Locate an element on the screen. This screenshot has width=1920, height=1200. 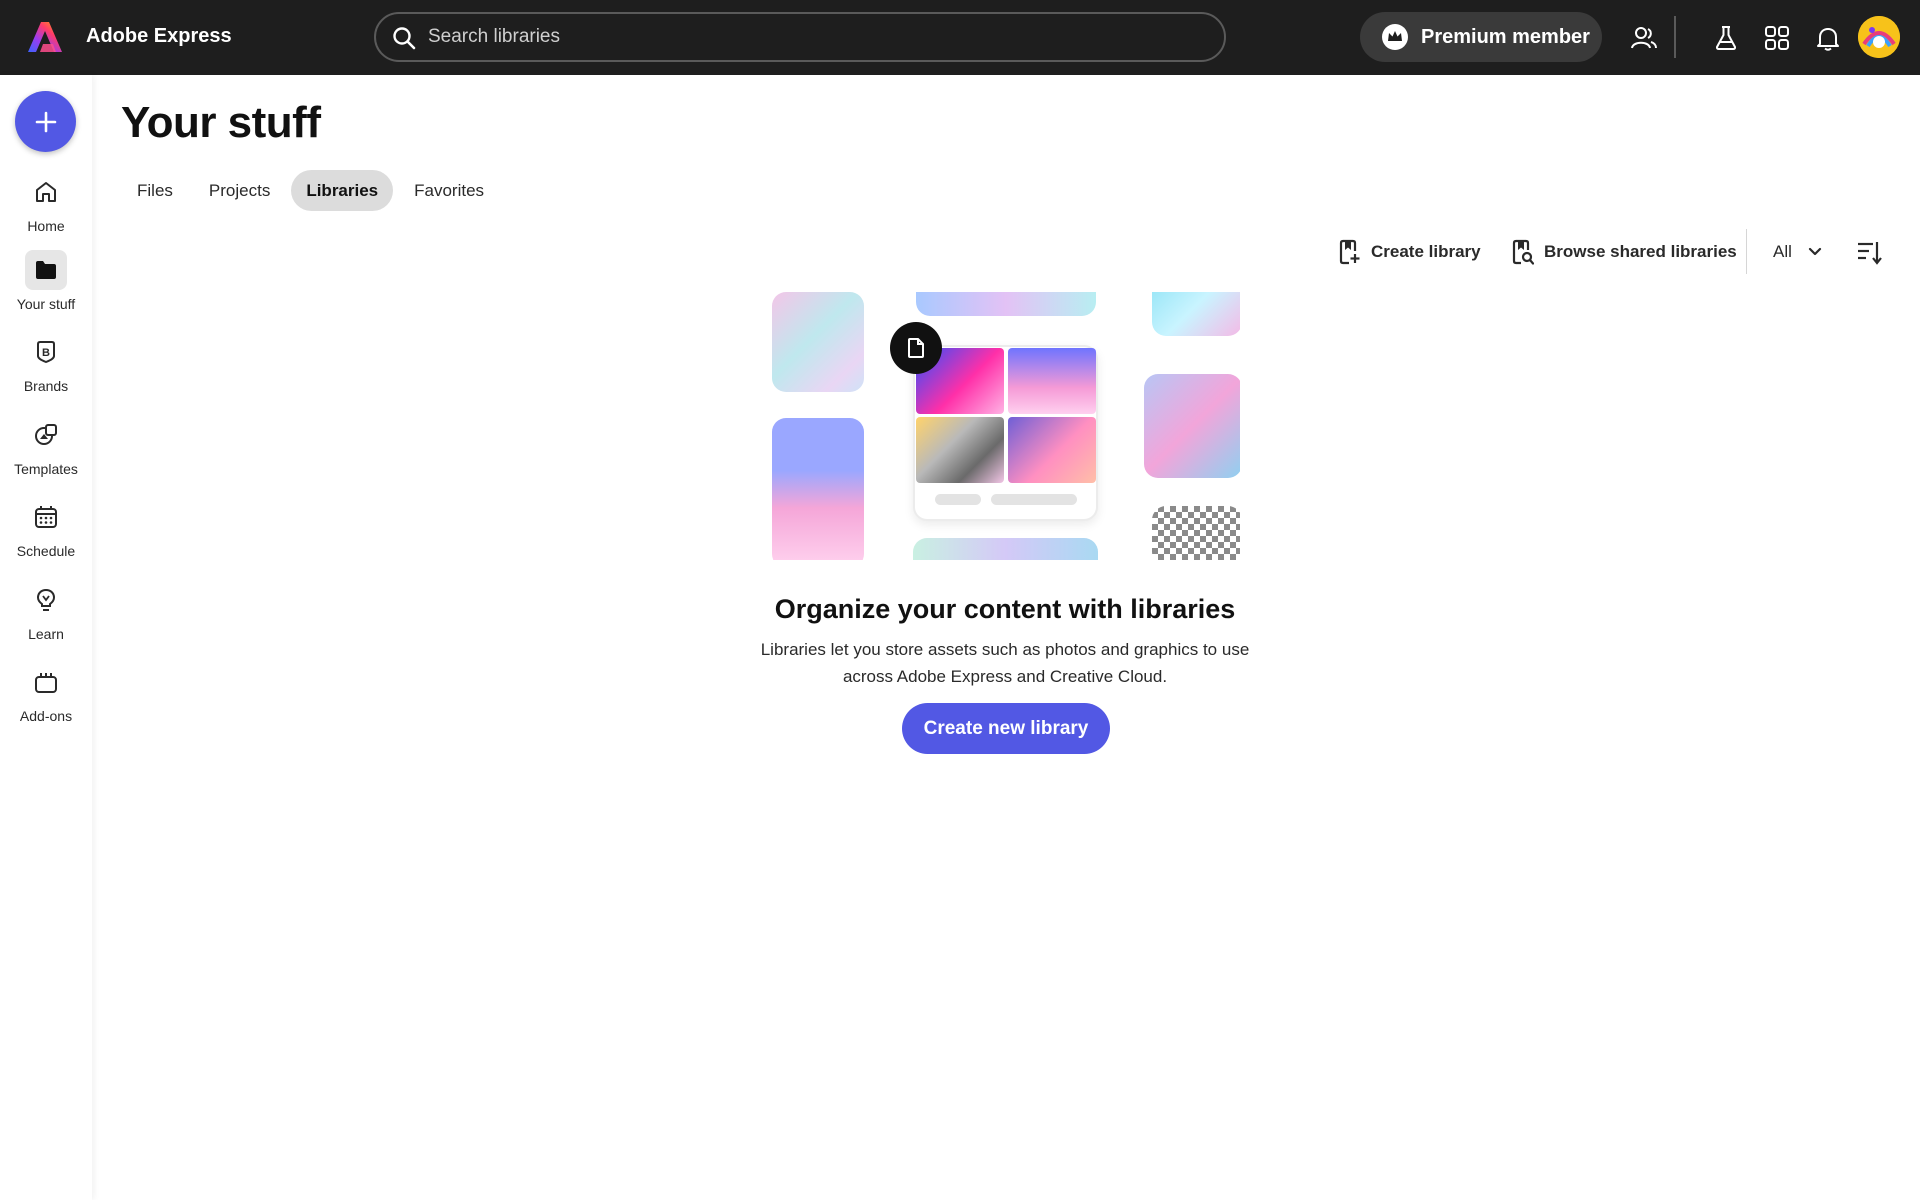
avatar is located at coordinates (1879, 37).